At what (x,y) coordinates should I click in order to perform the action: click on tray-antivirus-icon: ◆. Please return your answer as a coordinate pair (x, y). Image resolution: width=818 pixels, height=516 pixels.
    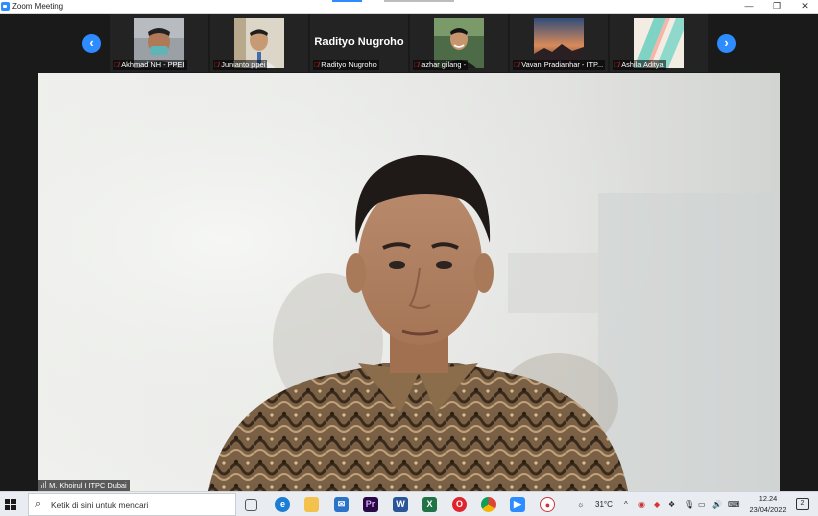
    Looking at the image, I should click on (657, 504).